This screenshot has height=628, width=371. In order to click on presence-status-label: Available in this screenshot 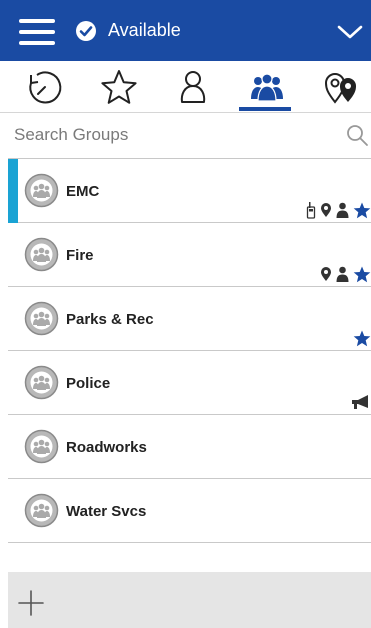, I will do `click(144, 30)`.